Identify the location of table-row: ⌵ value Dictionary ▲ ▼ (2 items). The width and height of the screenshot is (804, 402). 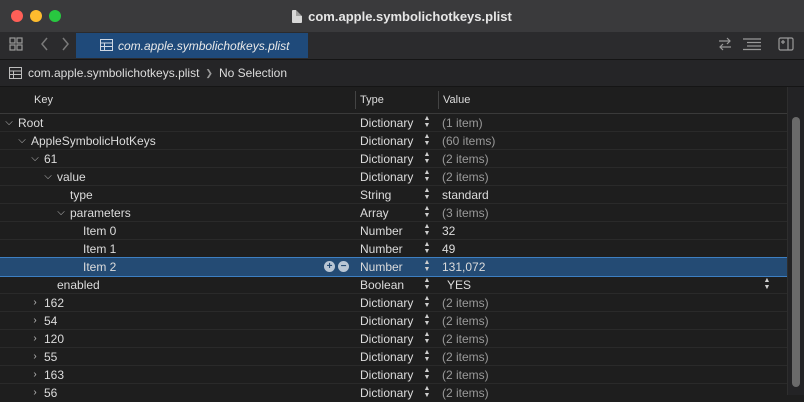
(393, 177).